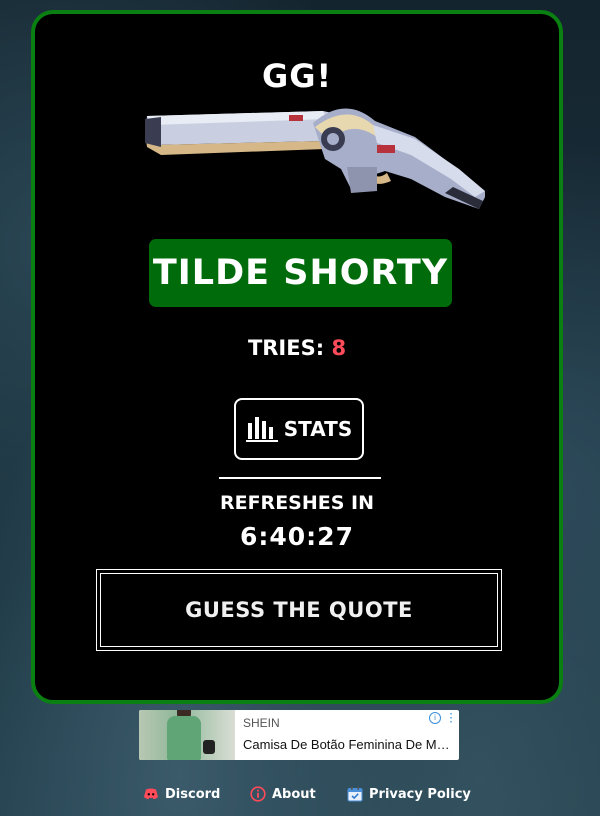 Image resolution: width=600 pixels, height=816 pixels. I want to click on discord-link: Discord, so click(181, 794).